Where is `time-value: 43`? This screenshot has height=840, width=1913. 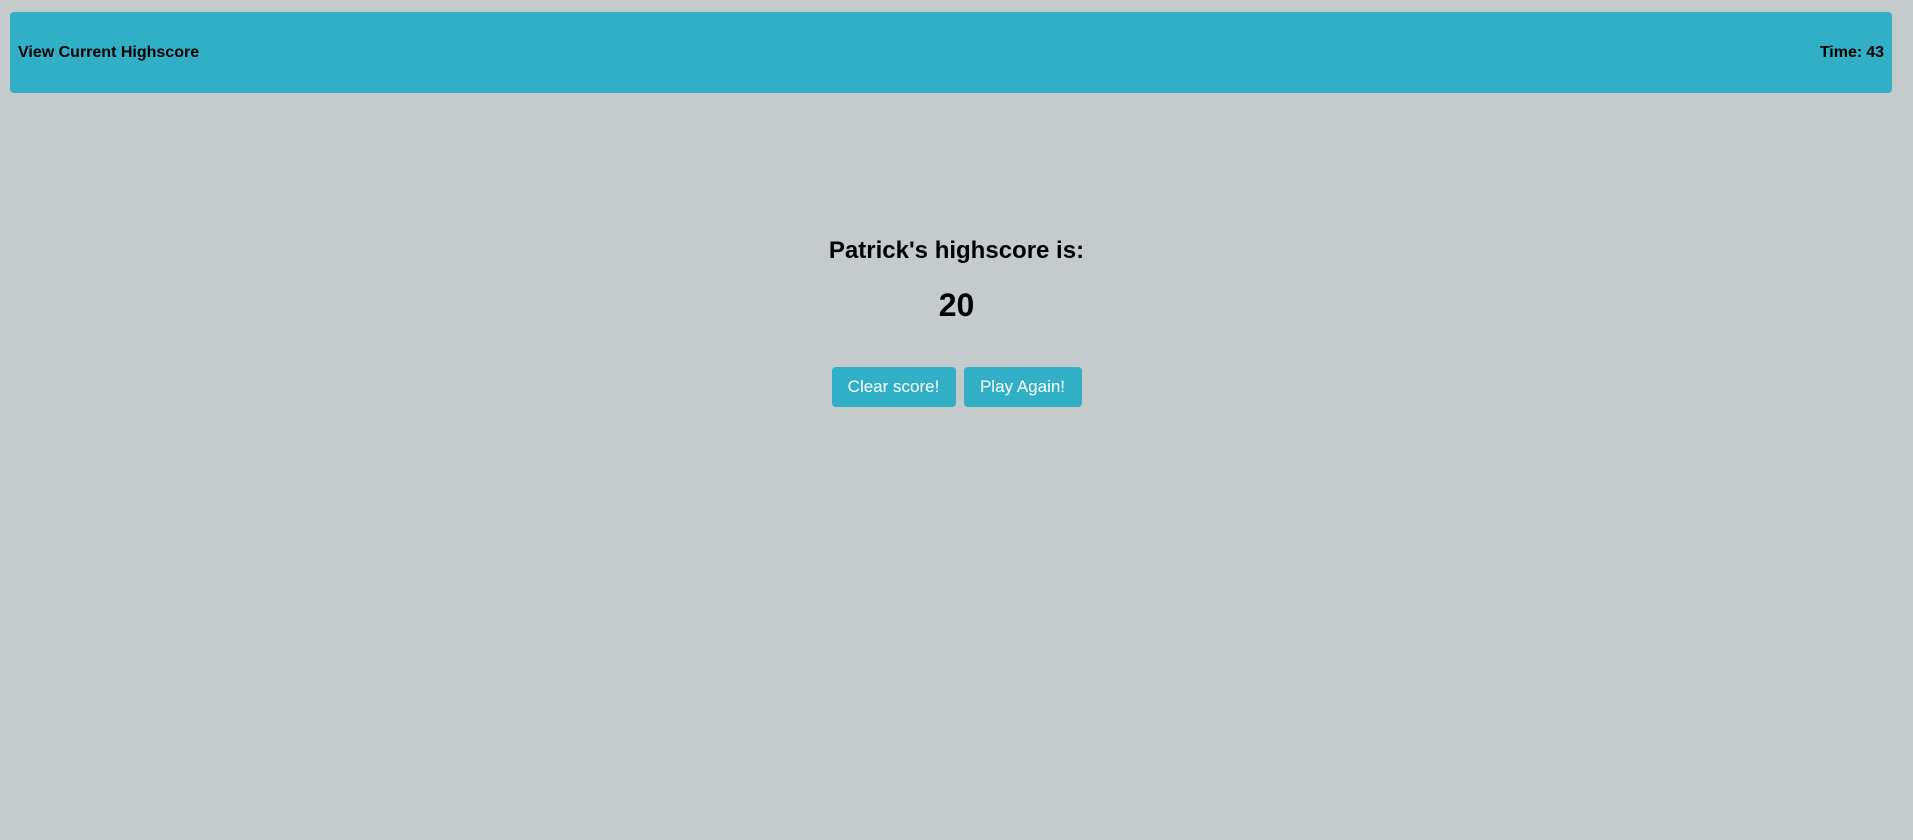
time-value: 43 is located at coordinates (1875, 52).